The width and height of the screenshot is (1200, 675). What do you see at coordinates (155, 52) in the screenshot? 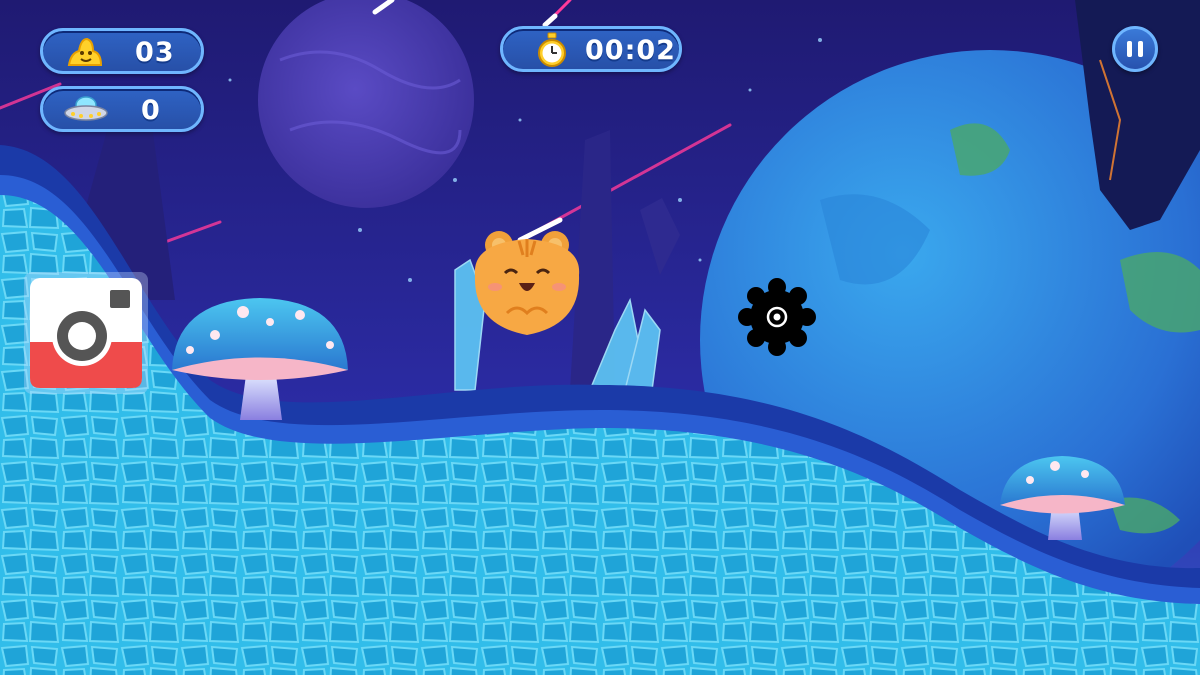
I see `coins-count: 03` at bounding box center [155, 52].